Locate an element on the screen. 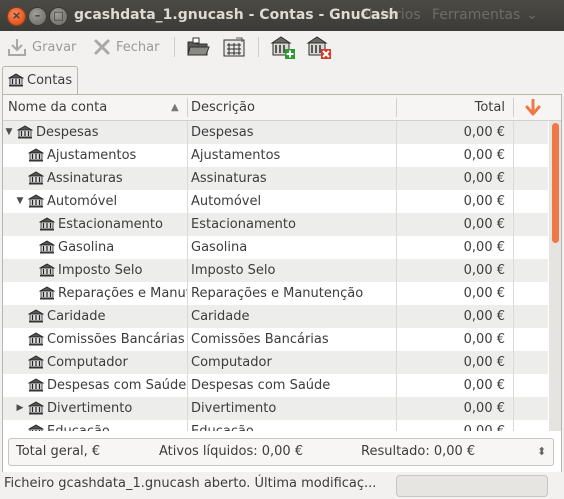 Image resolution: width=564 pixels, height=499 pixels. account-description: Imposto Selo is located at coordinates (233, 270).